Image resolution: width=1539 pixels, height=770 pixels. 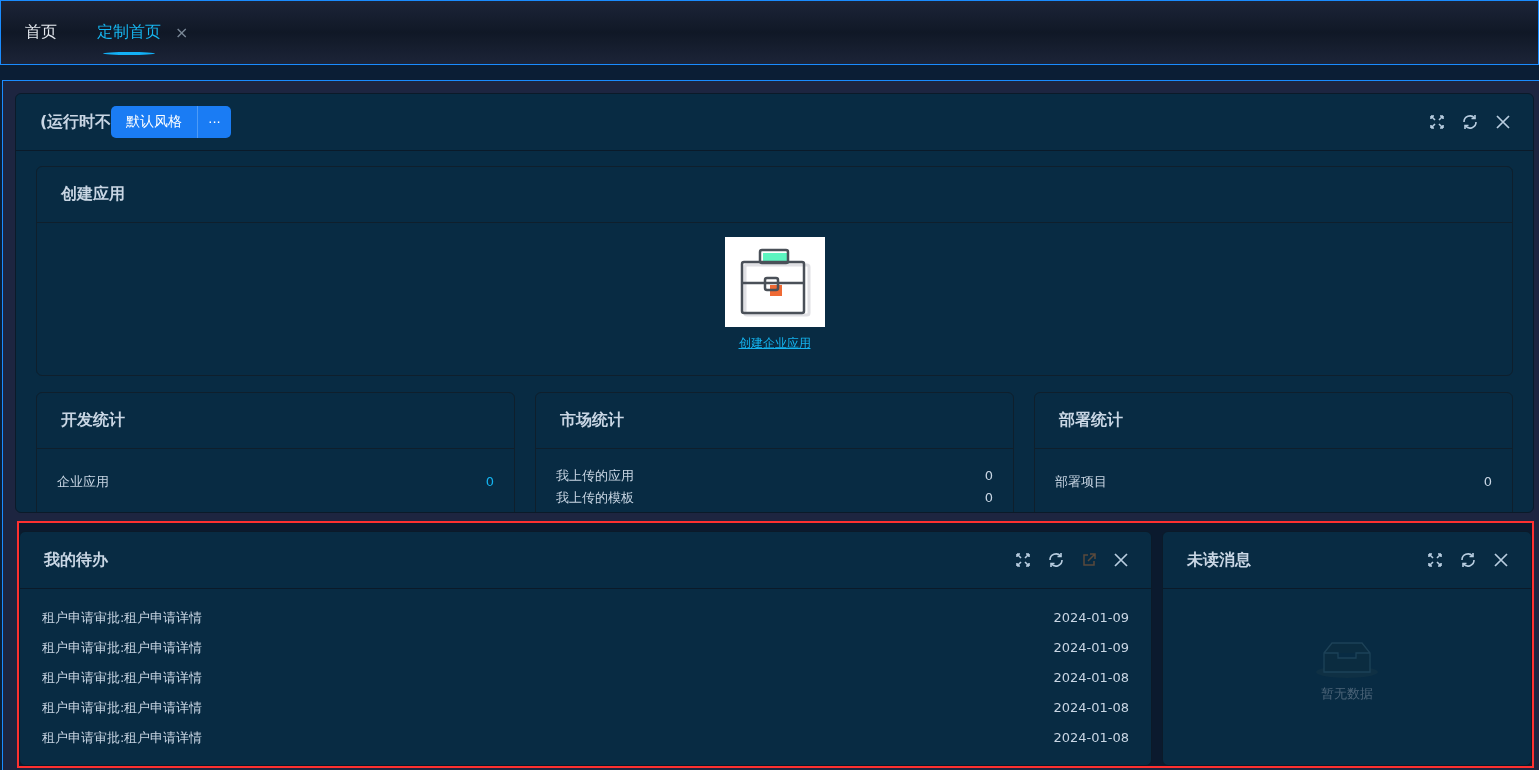 I want to click on stat-label: 企业应用, so click(x=83, y=482).